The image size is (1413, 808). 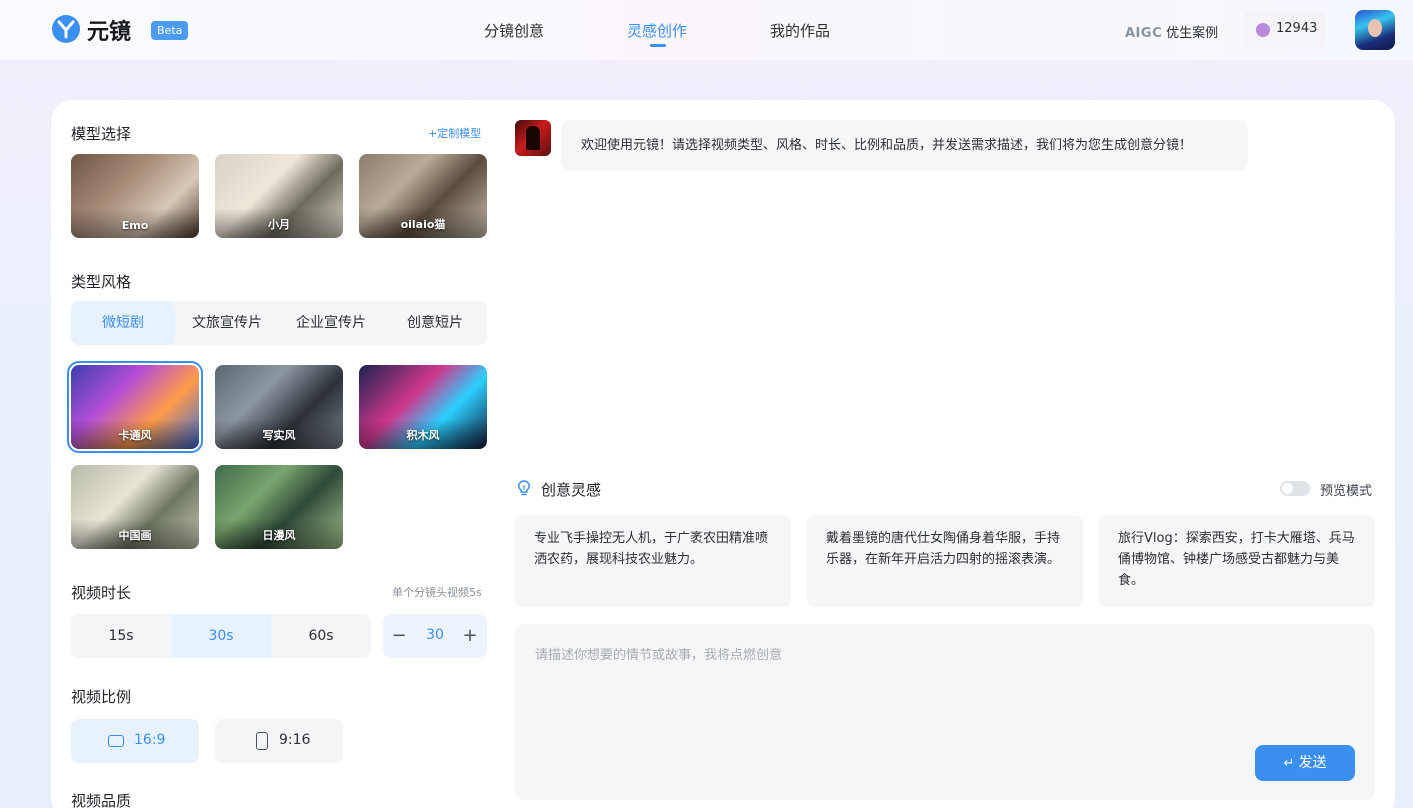 What do you see at coordinates (135, 196) in the screenshot?
I see `model-card-emo: Emo` at bounding box center [135, 196].